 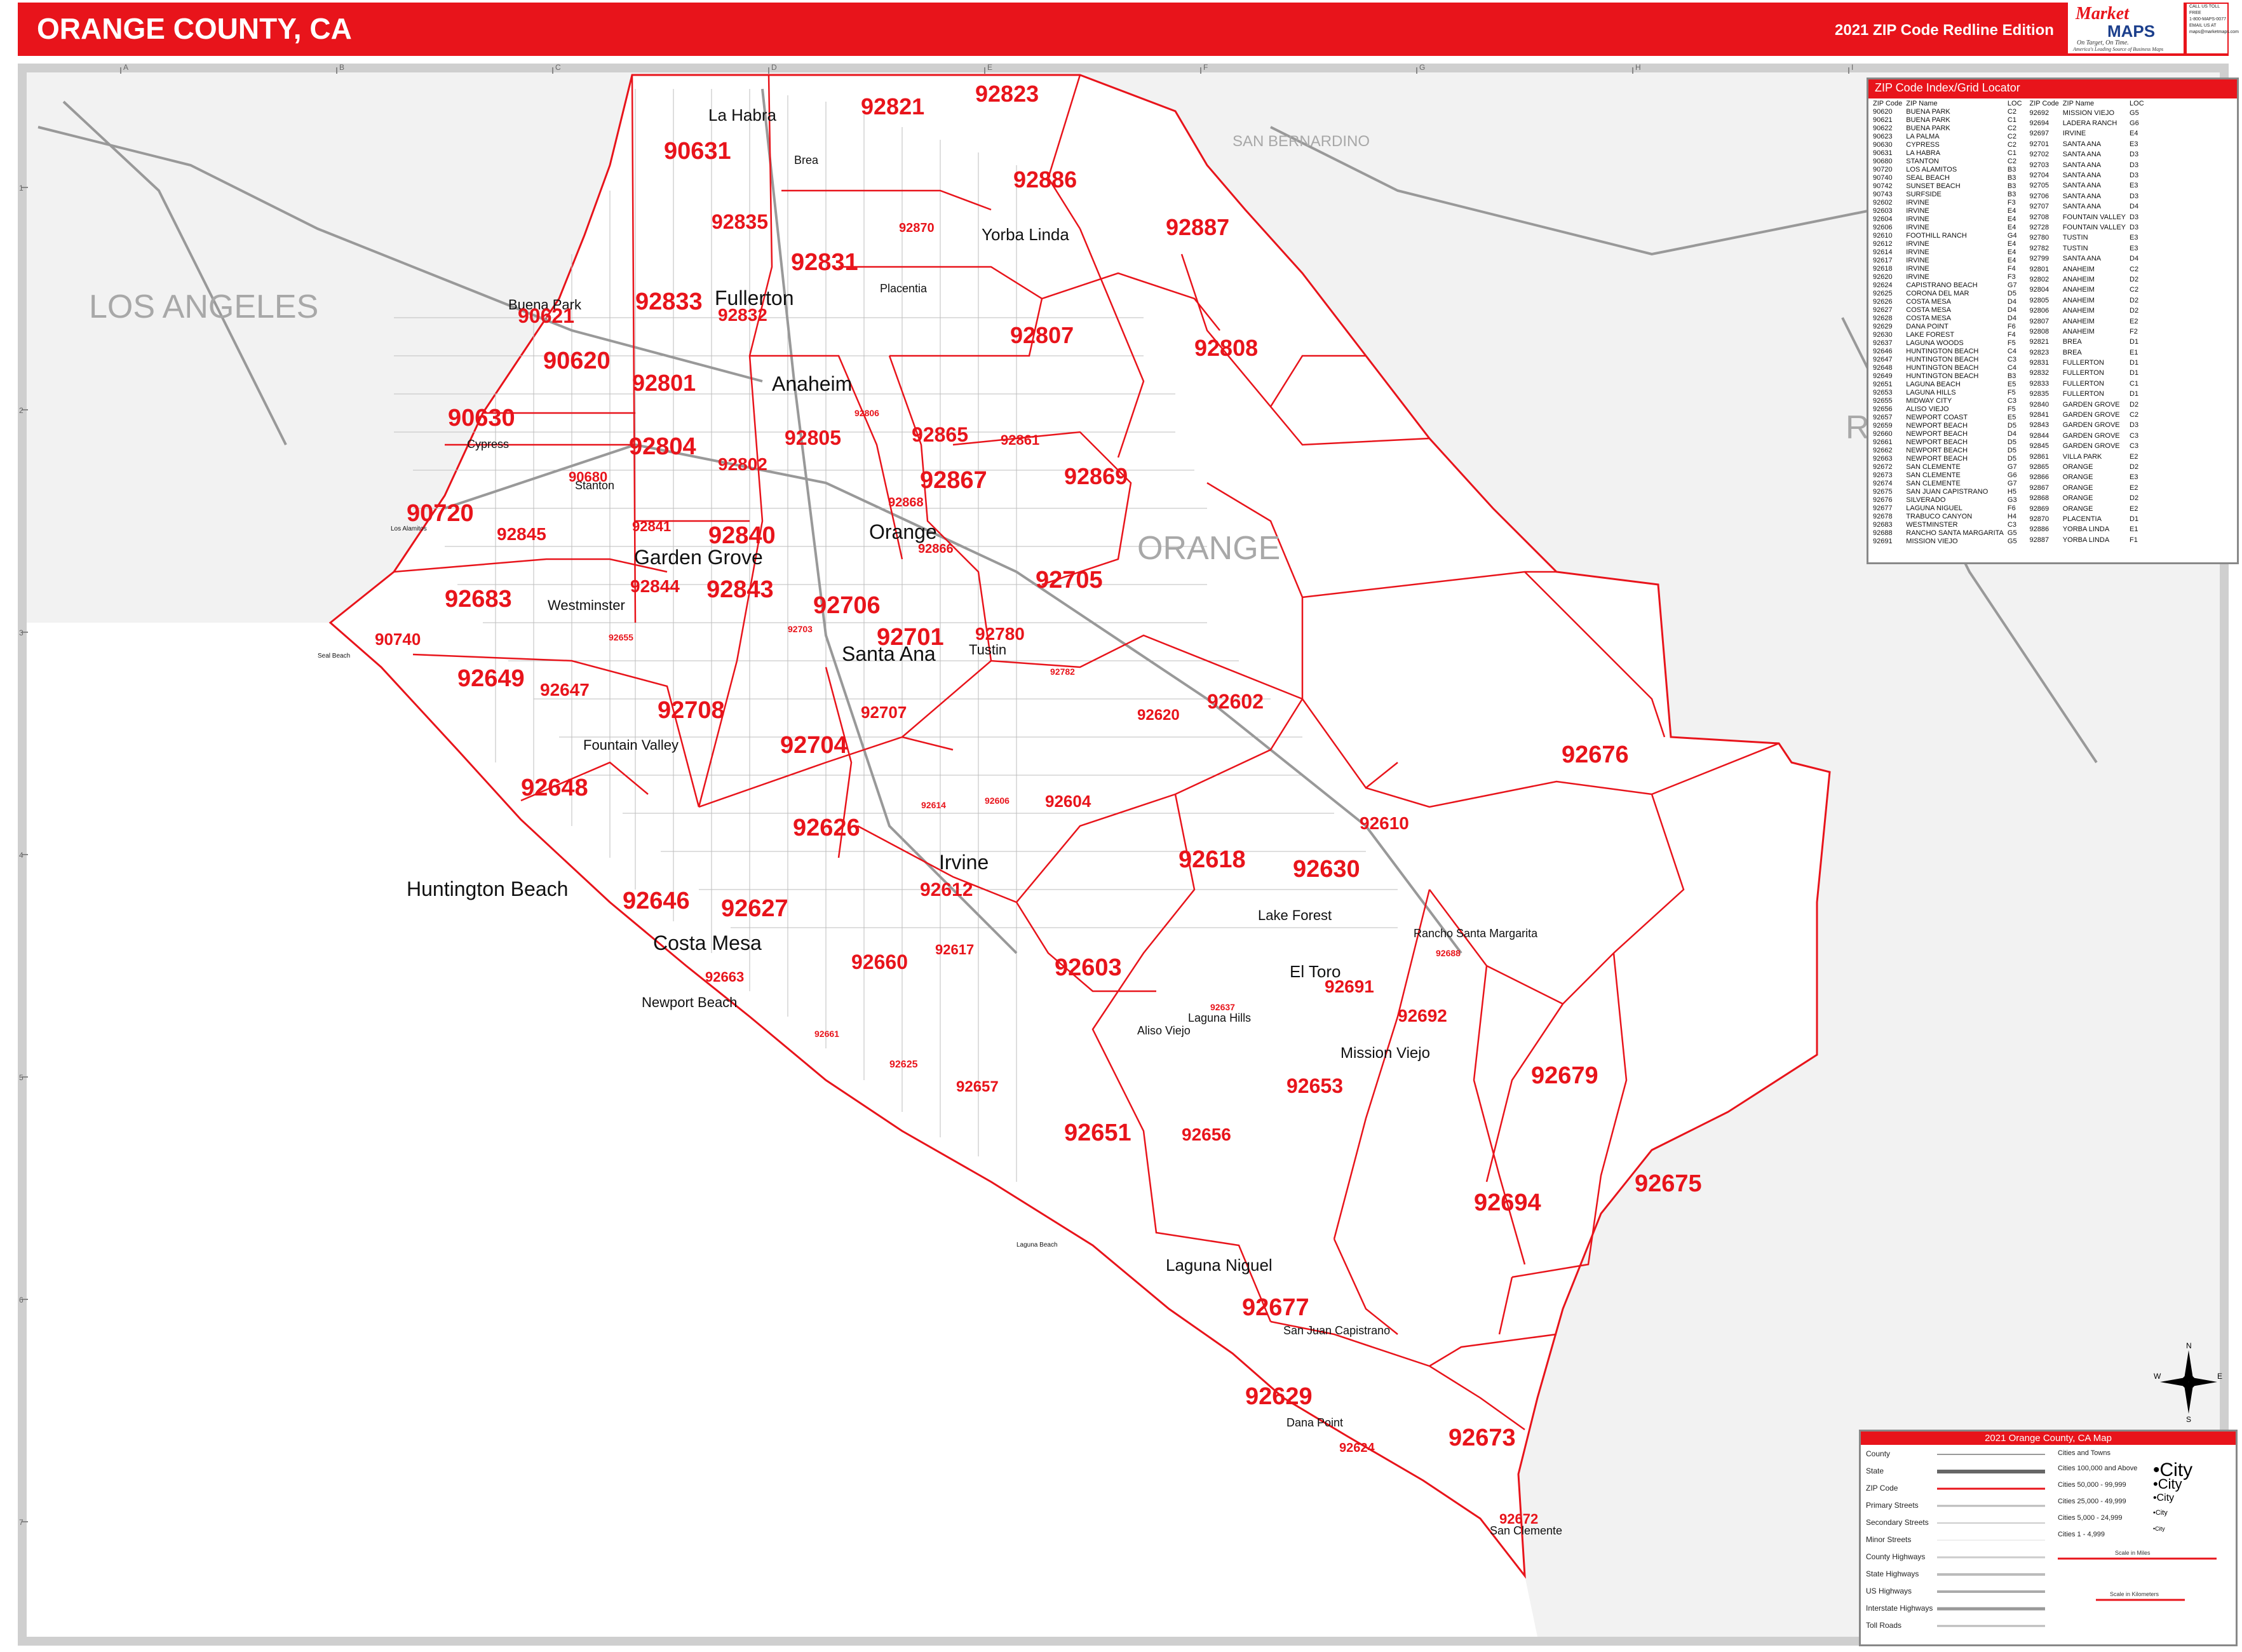 What do you see at coordinates (1349, 987) in the screenshot?
I see `zip-label: 92691` at bounding box center [1349, 987].